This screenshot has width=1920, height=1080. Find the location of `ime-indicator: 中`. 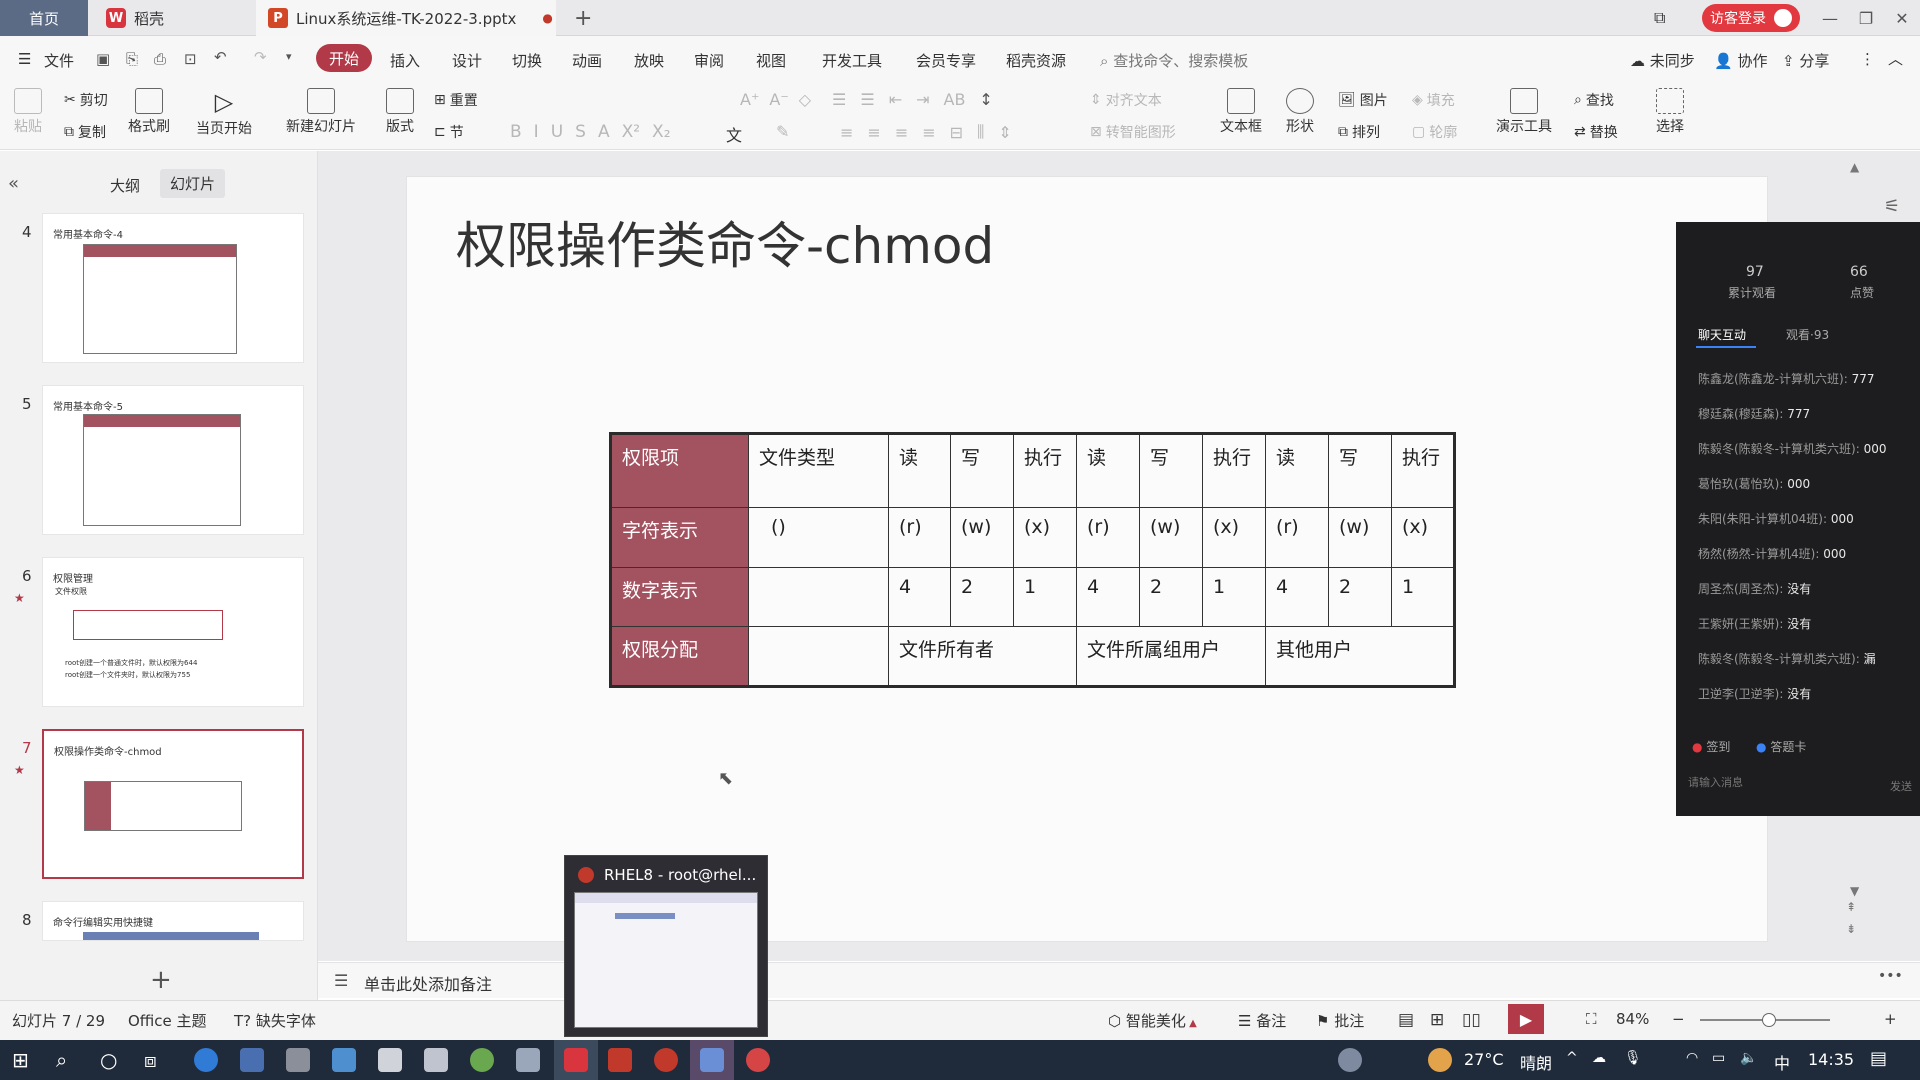

ime-indicator: 中 is located at coordinates (1782, 1062).